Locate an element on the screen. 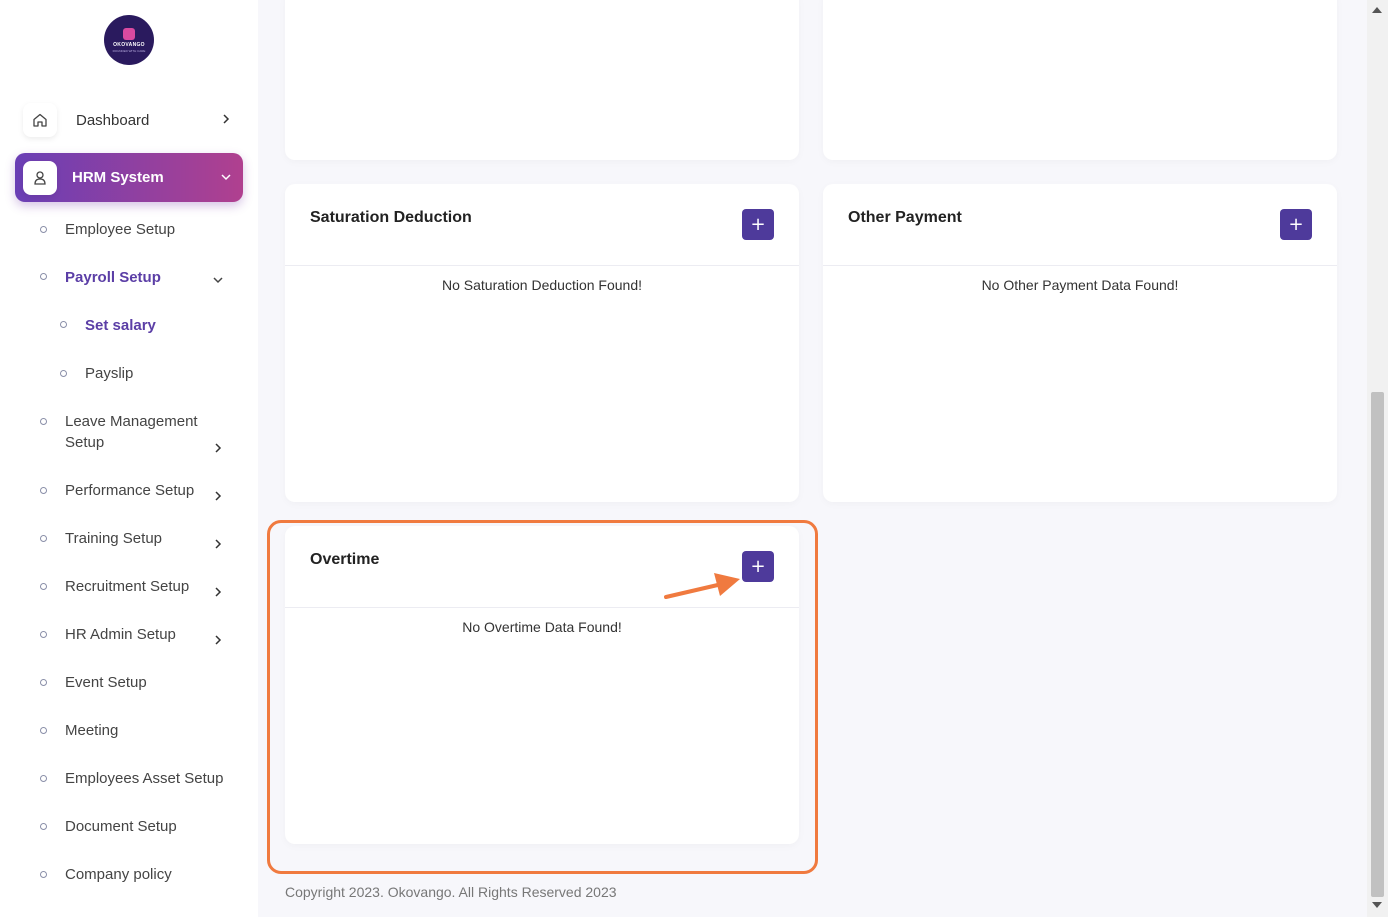 The width and height of the screenshot is (1388, 917). nav-hrm-label: HRM System is located at coordinates (118, 177).